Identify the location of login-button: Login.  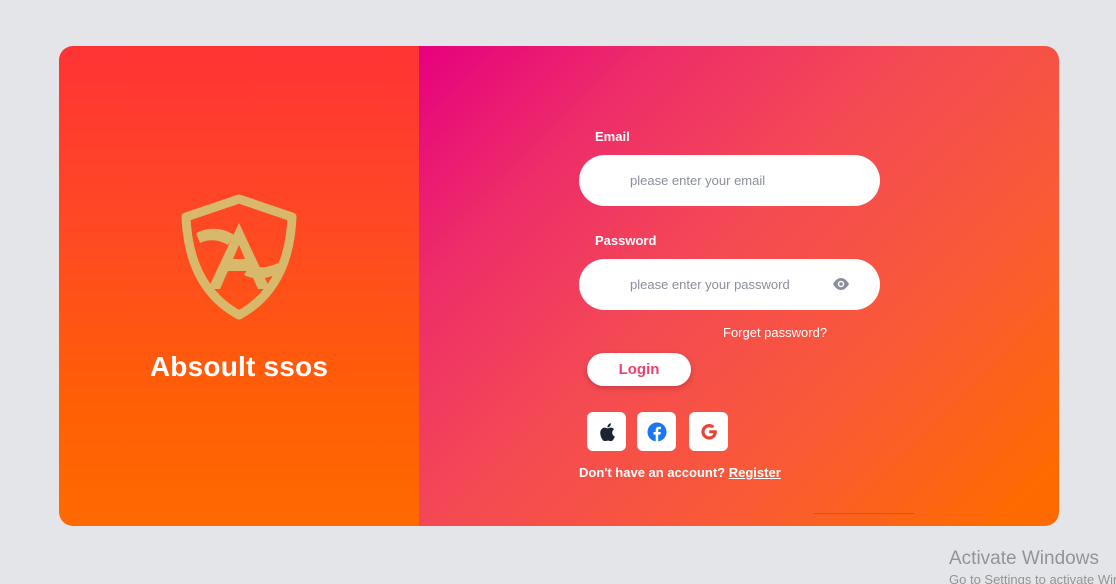
(639, 369).